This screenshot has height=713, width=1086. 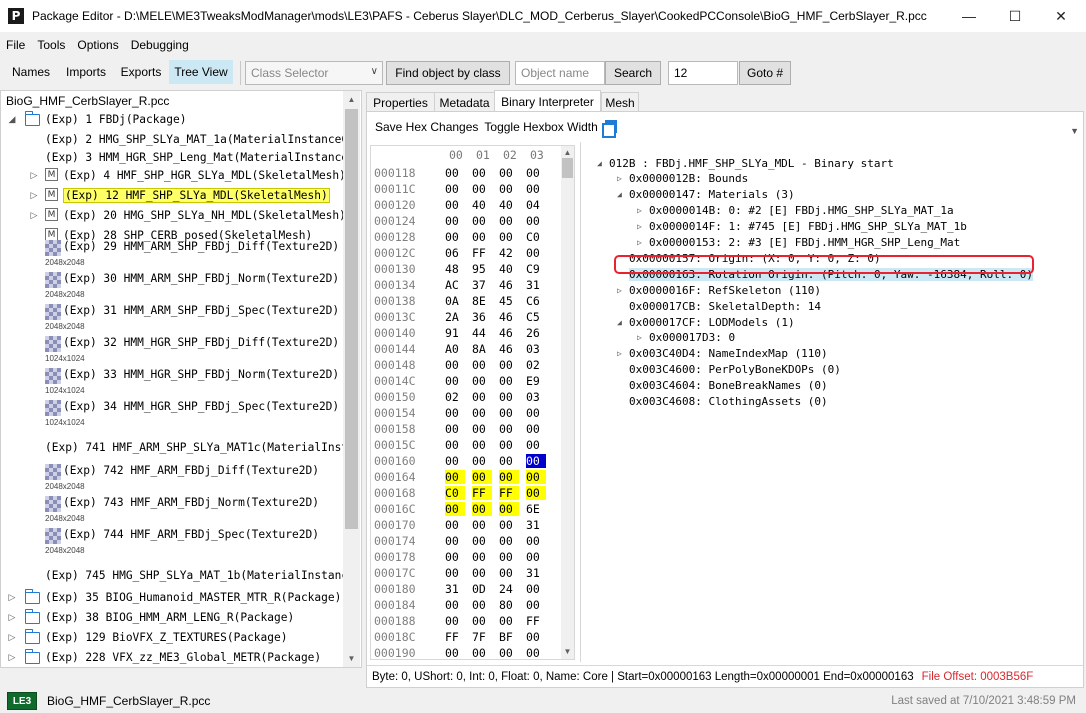 What do you see at coordinates (1015, 16) in the screenshot?
I see `maximize-button: ☐` at bounding box center [1015, 16].